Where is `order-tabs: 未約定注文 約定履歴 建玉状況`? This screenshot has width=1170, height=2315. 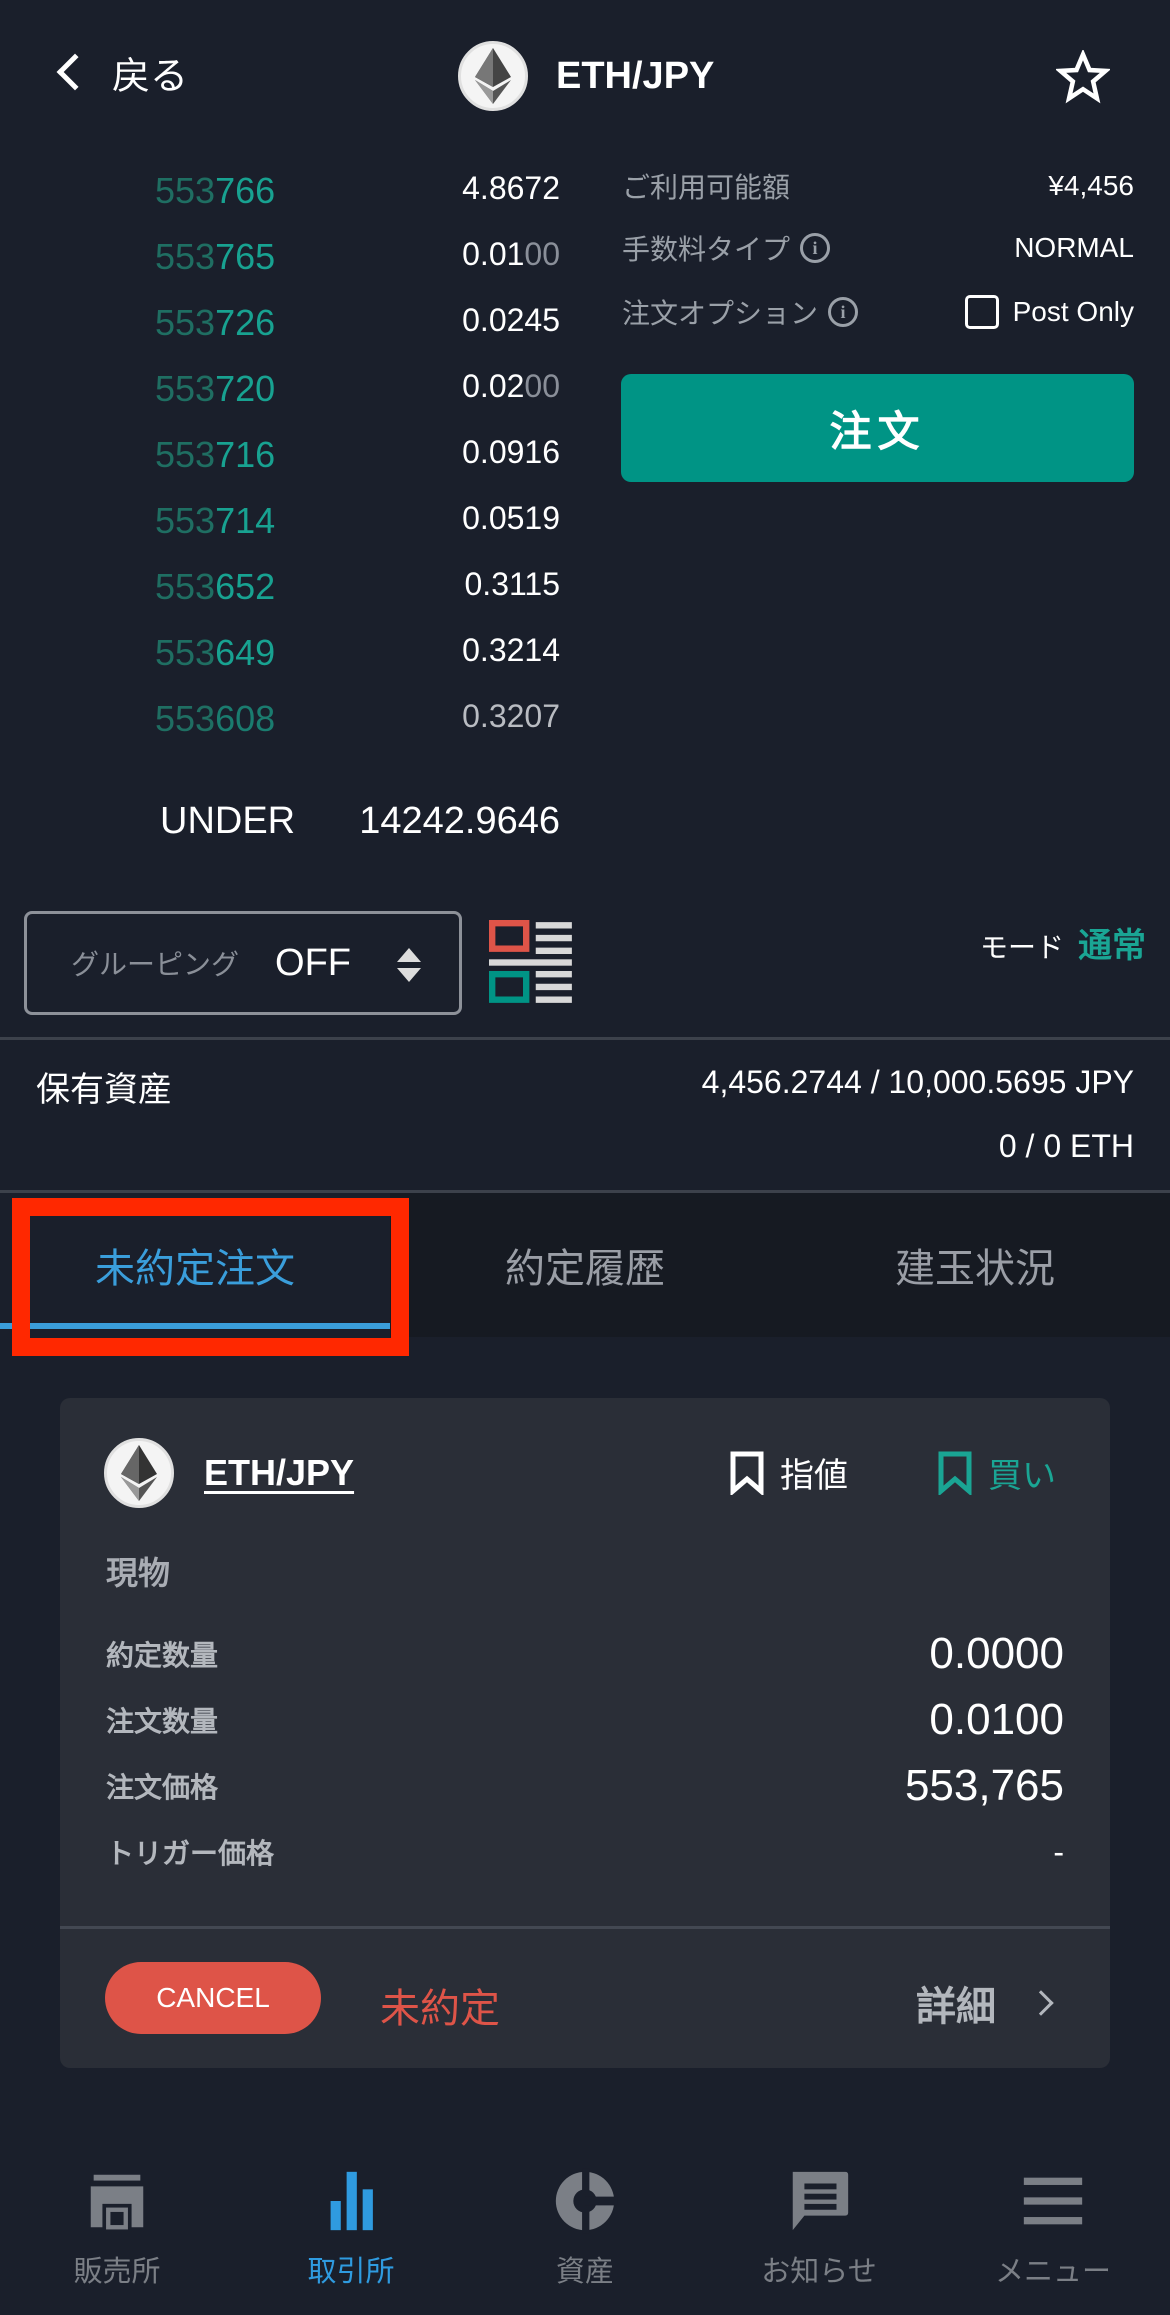 order-tabs: 未約定注文 約定履歴 建玉状況 is located at coordinates (585, 1265).